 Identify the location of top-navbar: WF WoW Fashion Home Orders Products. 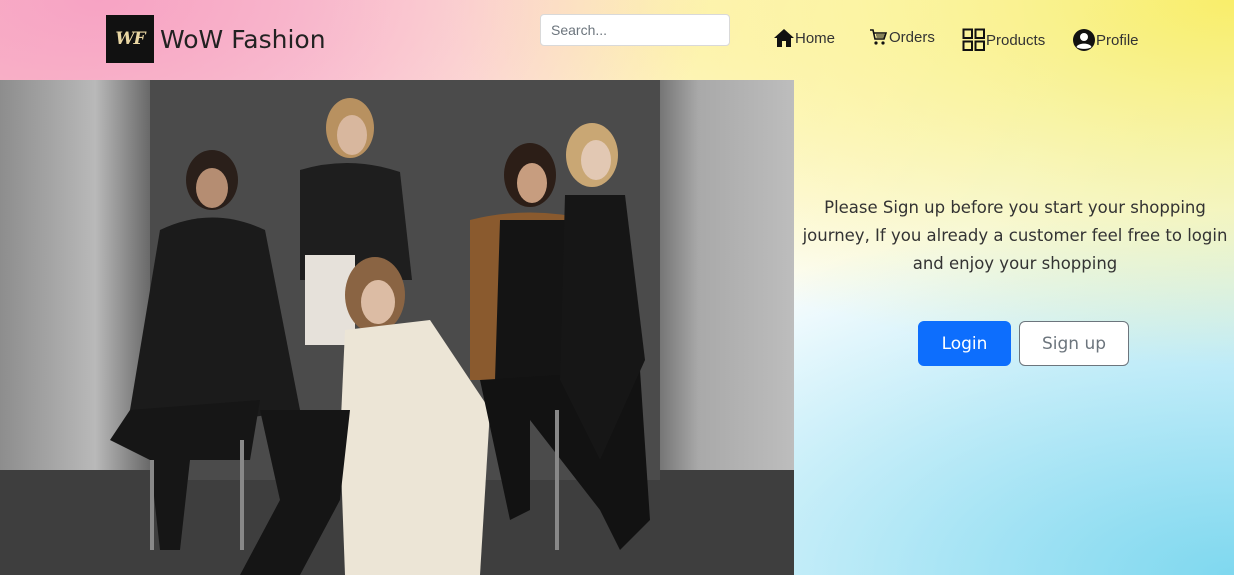
(617, 40).